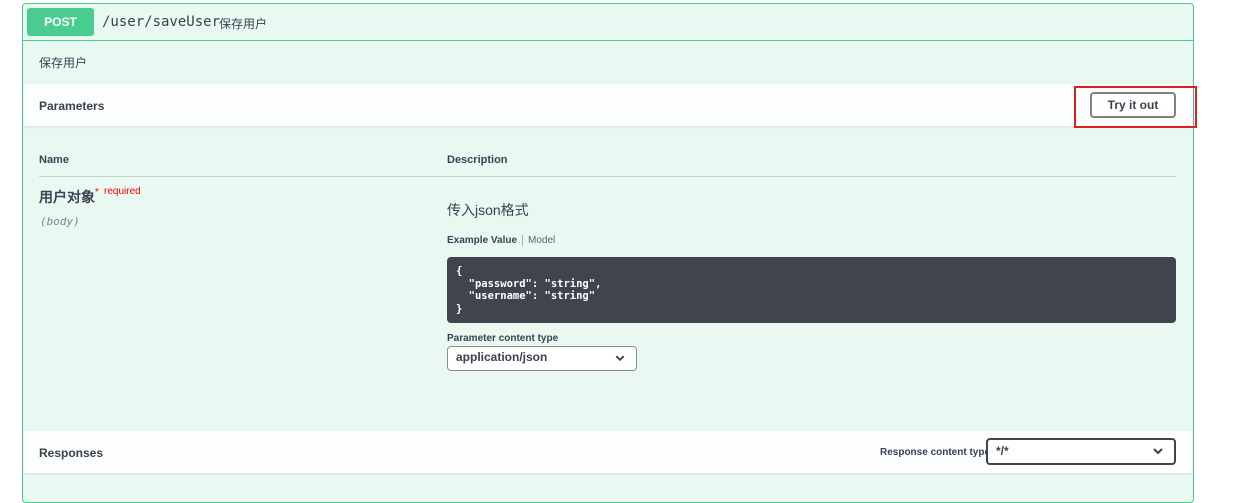 This screenshot has width=1240, height=503. What do you see at coordinates (935, 452) in the screenshot?
I see `response-content-type-label: Response content type` at bounding box center [935, 452].